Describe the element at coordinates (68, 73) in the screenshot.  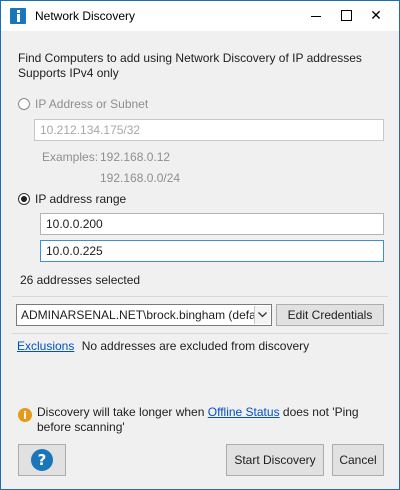
I see `intro-line-2: Supports IPv4 only` at that location.